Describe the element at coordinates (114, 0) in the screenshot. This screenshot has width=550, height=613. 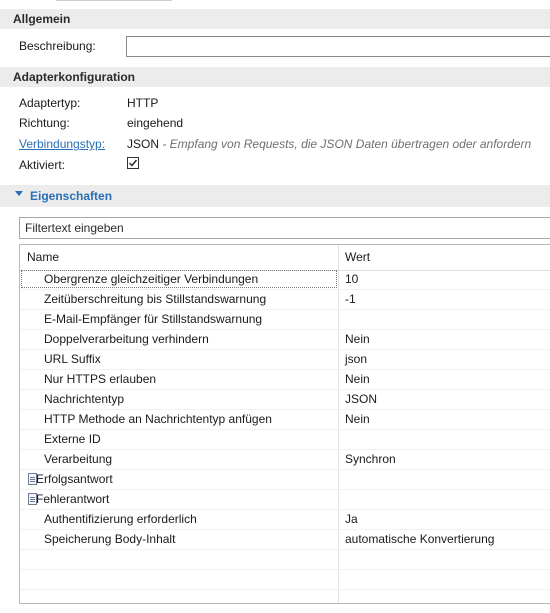
I see `top-tab-edge` at that location.